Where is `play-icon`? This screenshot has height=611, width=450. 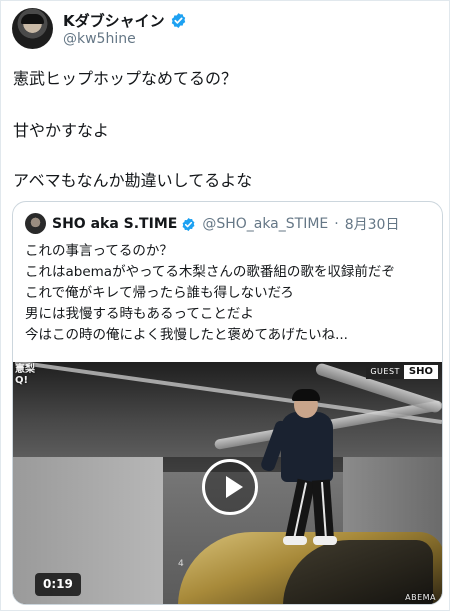 play-icon is located at coordinates (230, 487).